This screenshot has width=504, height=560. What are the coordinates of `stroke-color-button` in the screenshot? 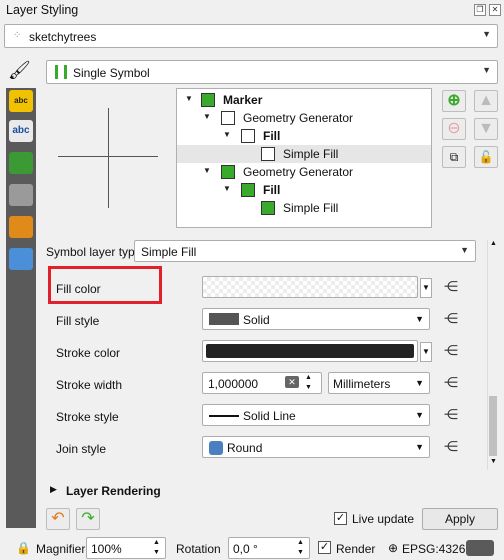 It's located at (310, 351).